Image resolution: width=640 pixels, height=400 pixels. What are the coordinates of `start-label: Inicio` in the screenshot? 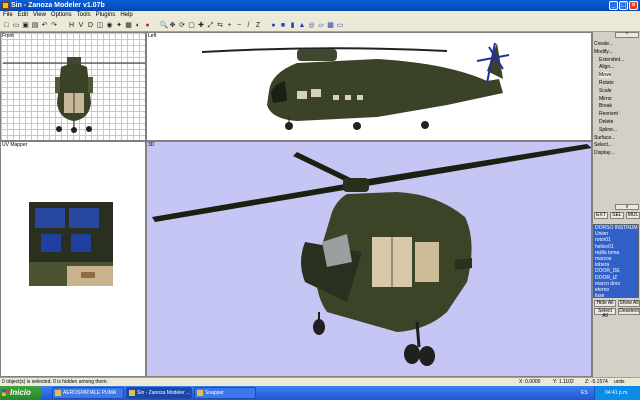 It's located at (20, 392).